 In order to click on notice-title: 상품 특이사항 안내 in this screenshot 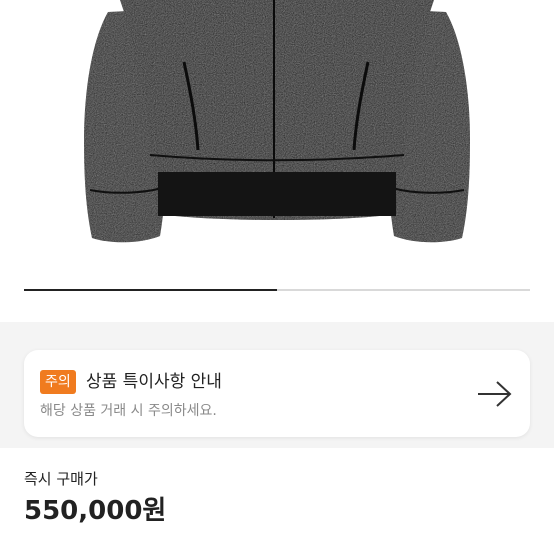, I will do `click(154, 382)`.